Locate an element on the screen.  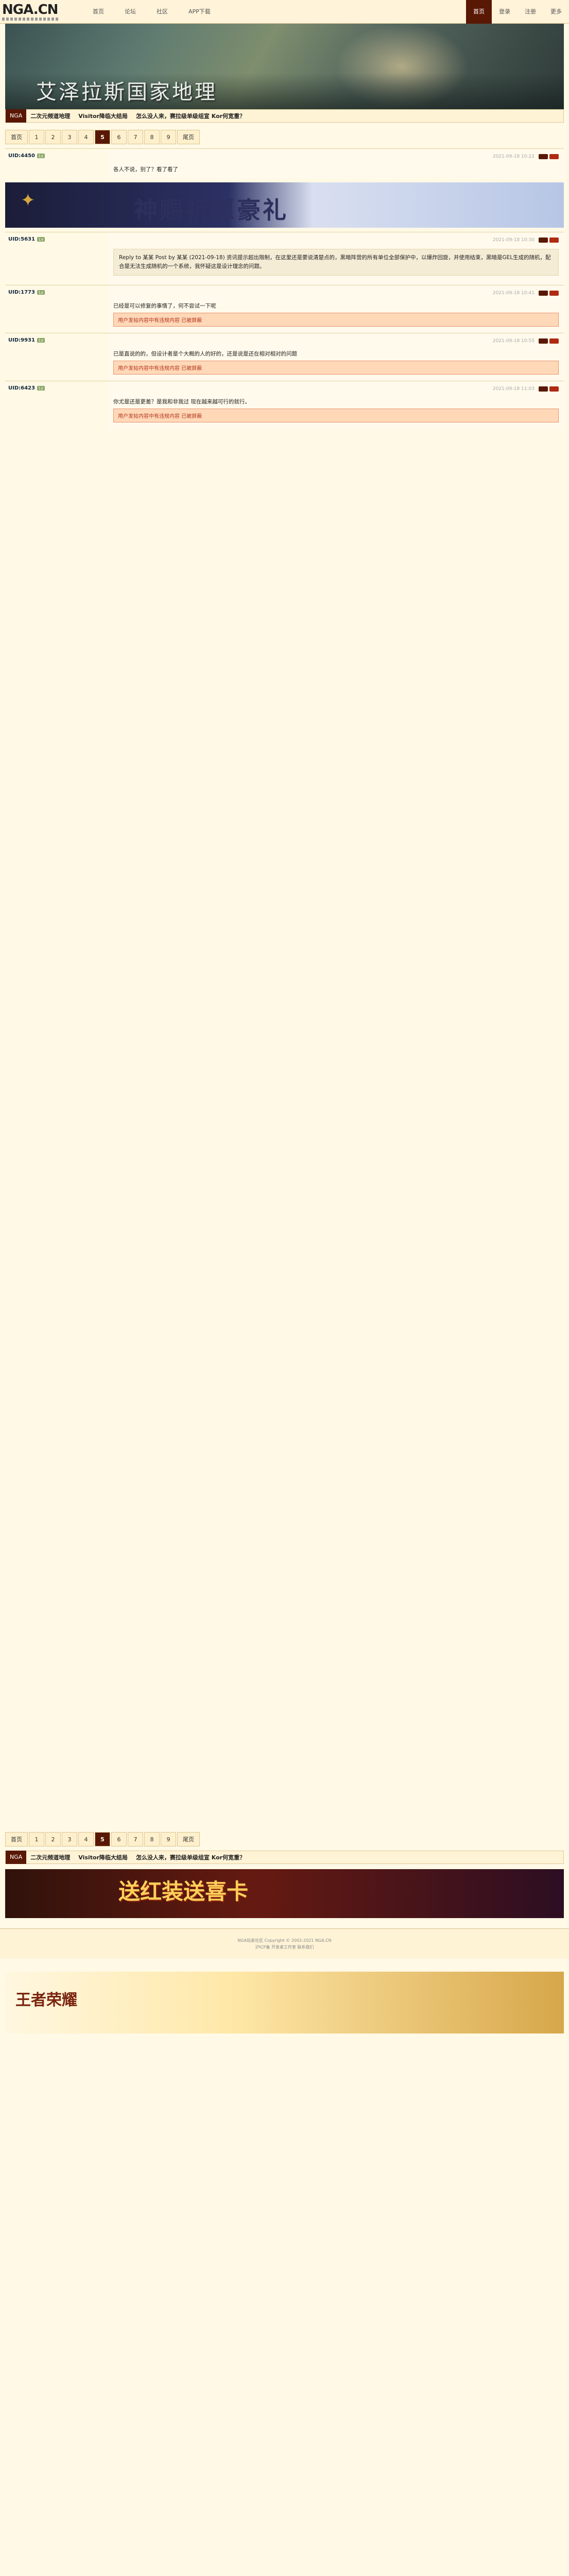
ad-banner-3: 王者荣耀 is located at coordinates (284, 2002).